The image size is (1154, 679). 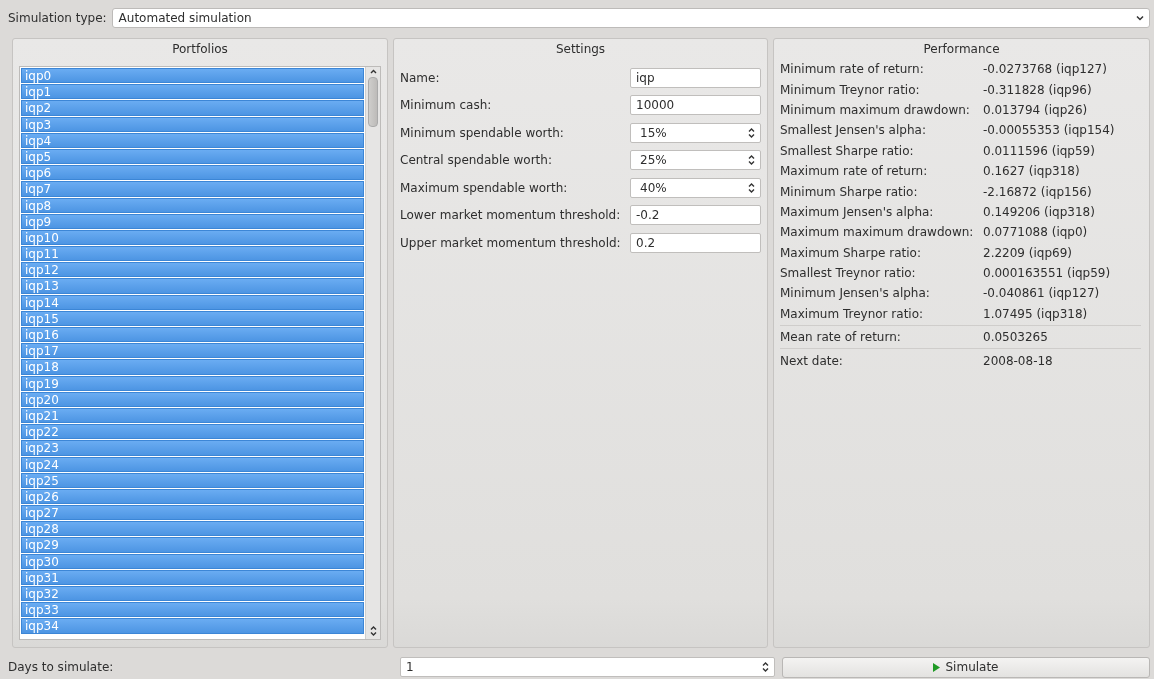 What do you see at coordinates (200, 49) in the screenshot?
I see `panel-title: Portfolios` at bounding box center [200, 49].